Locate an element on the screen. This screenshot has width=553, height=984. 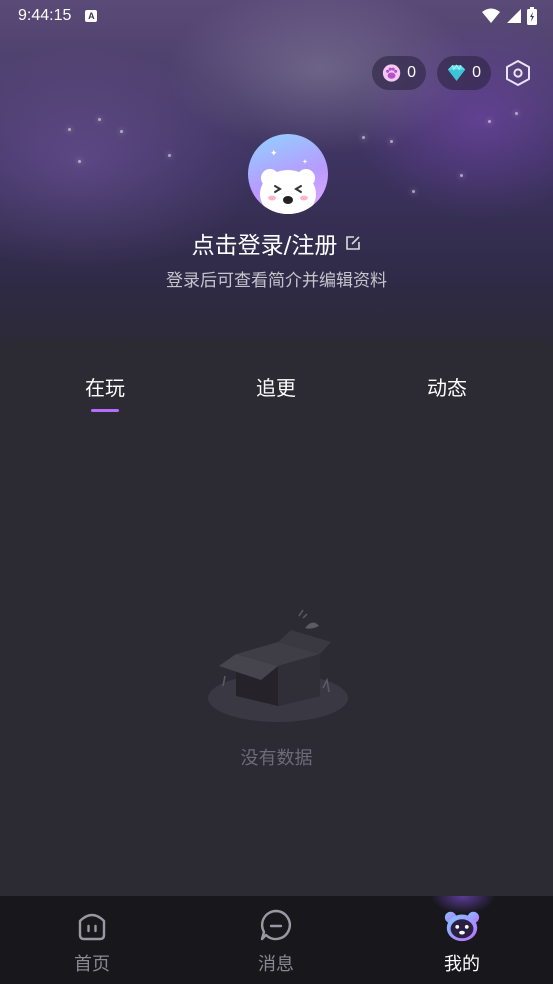
wifi-icon is located at coordinates (491, 15).